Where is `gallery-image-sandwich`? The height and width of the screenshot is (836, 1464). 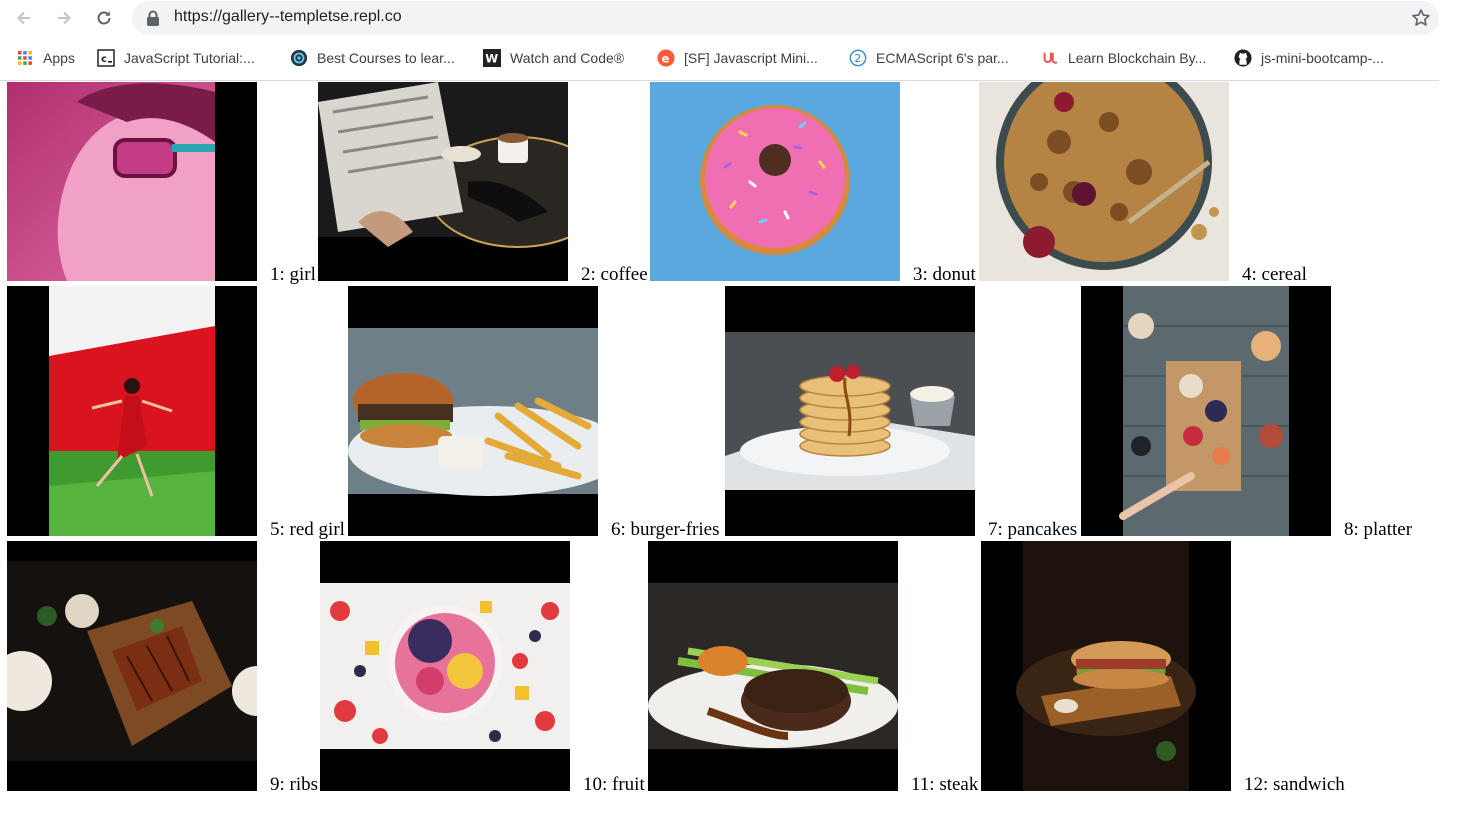
gallery-image-sandwich is located at coordinates (1106, 666).